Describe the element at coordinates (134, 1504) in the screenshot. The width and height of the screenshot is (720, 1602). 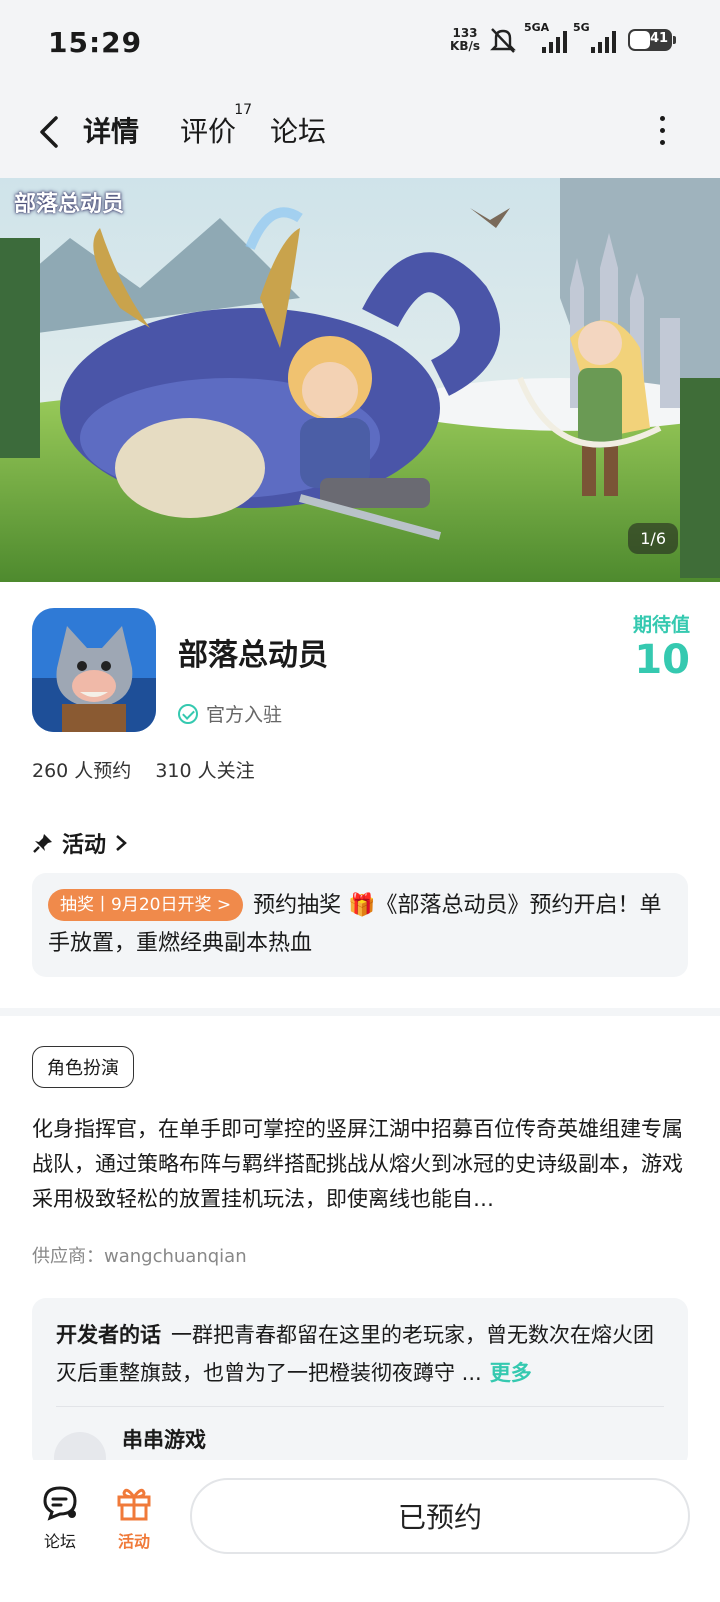
I see `gift-icon` at that location.